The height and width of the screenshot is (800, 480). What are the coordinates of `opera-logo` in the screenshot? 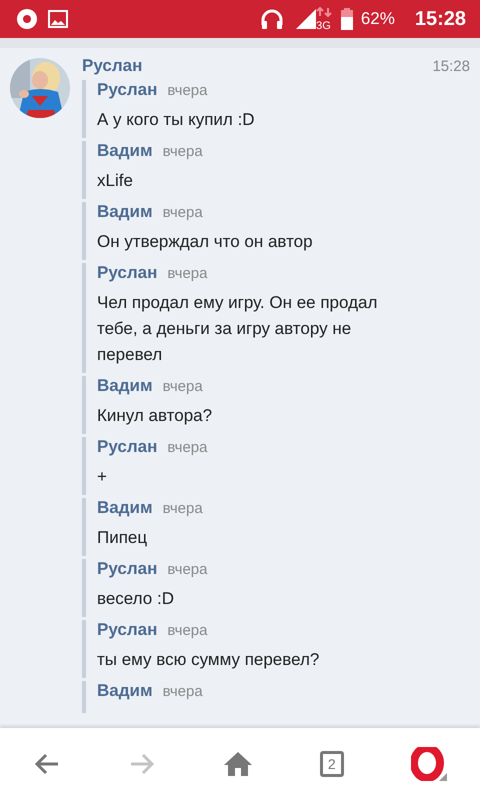 It's located at (428, 764).